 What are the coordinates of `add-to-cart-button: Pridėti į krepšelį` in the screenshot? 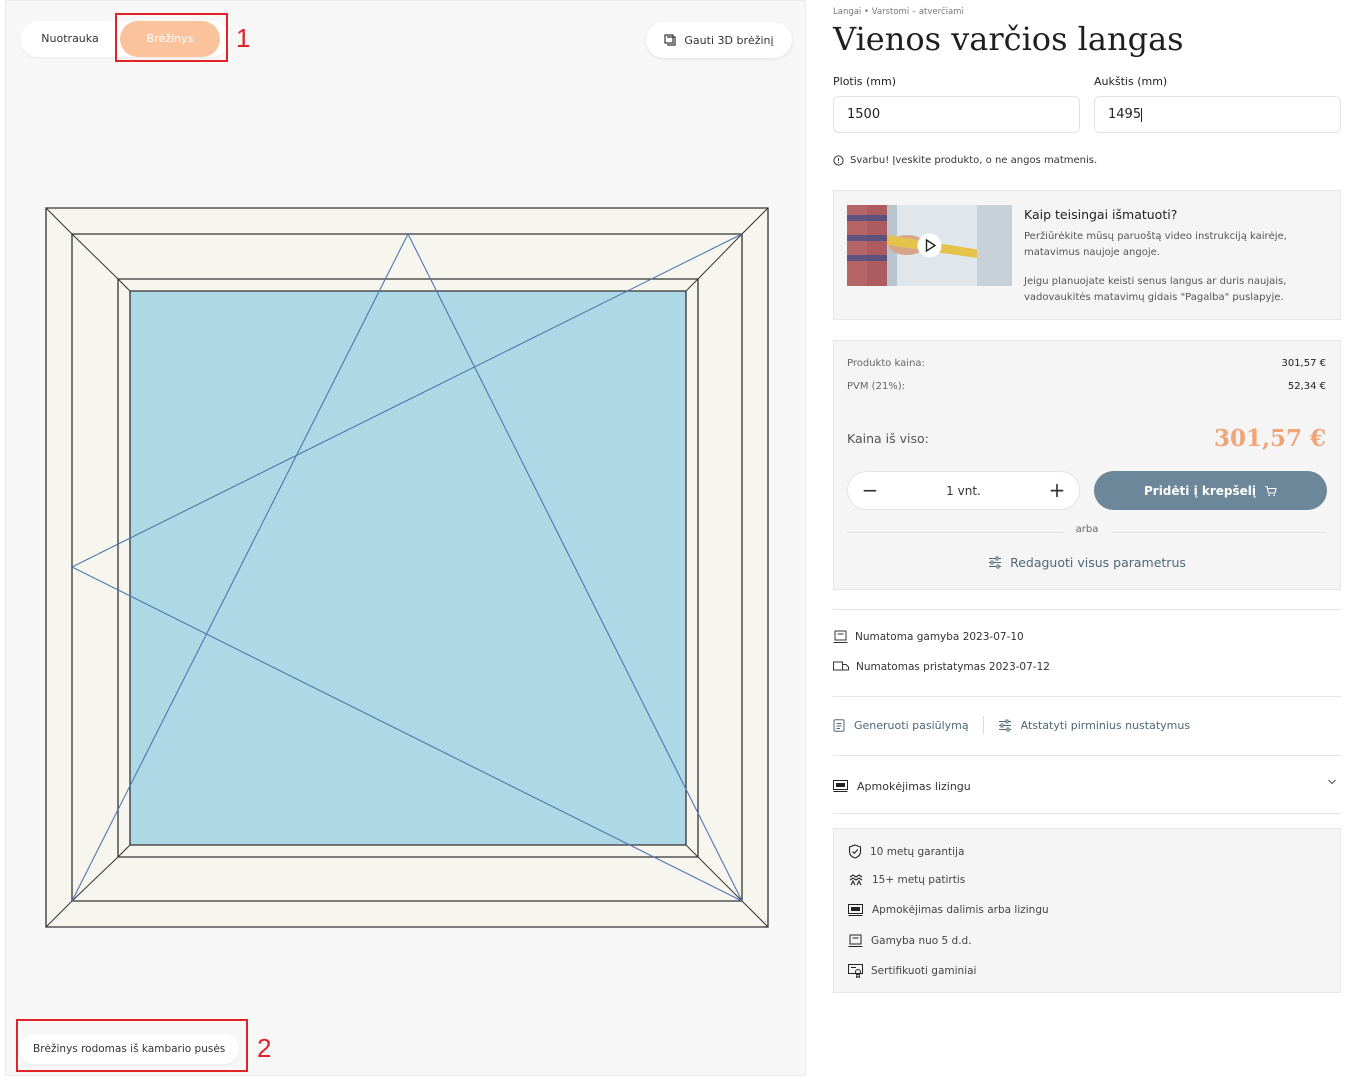 It's located at (1210, 490).